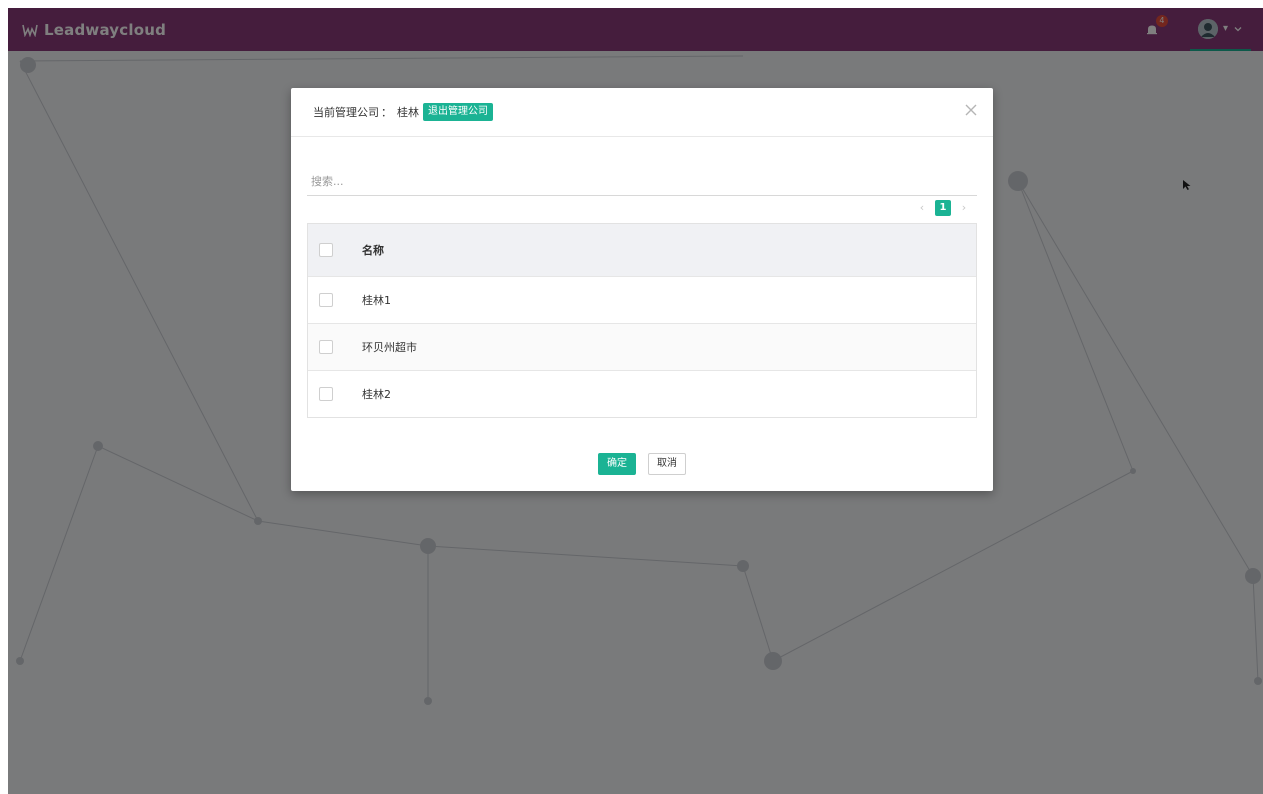 This screenshot has width=1263, height=794. What do you see at coordinates (642, 464) in the screenshot?
I see `modal-footer: 确定 取消` at bounding box center [642, 464].